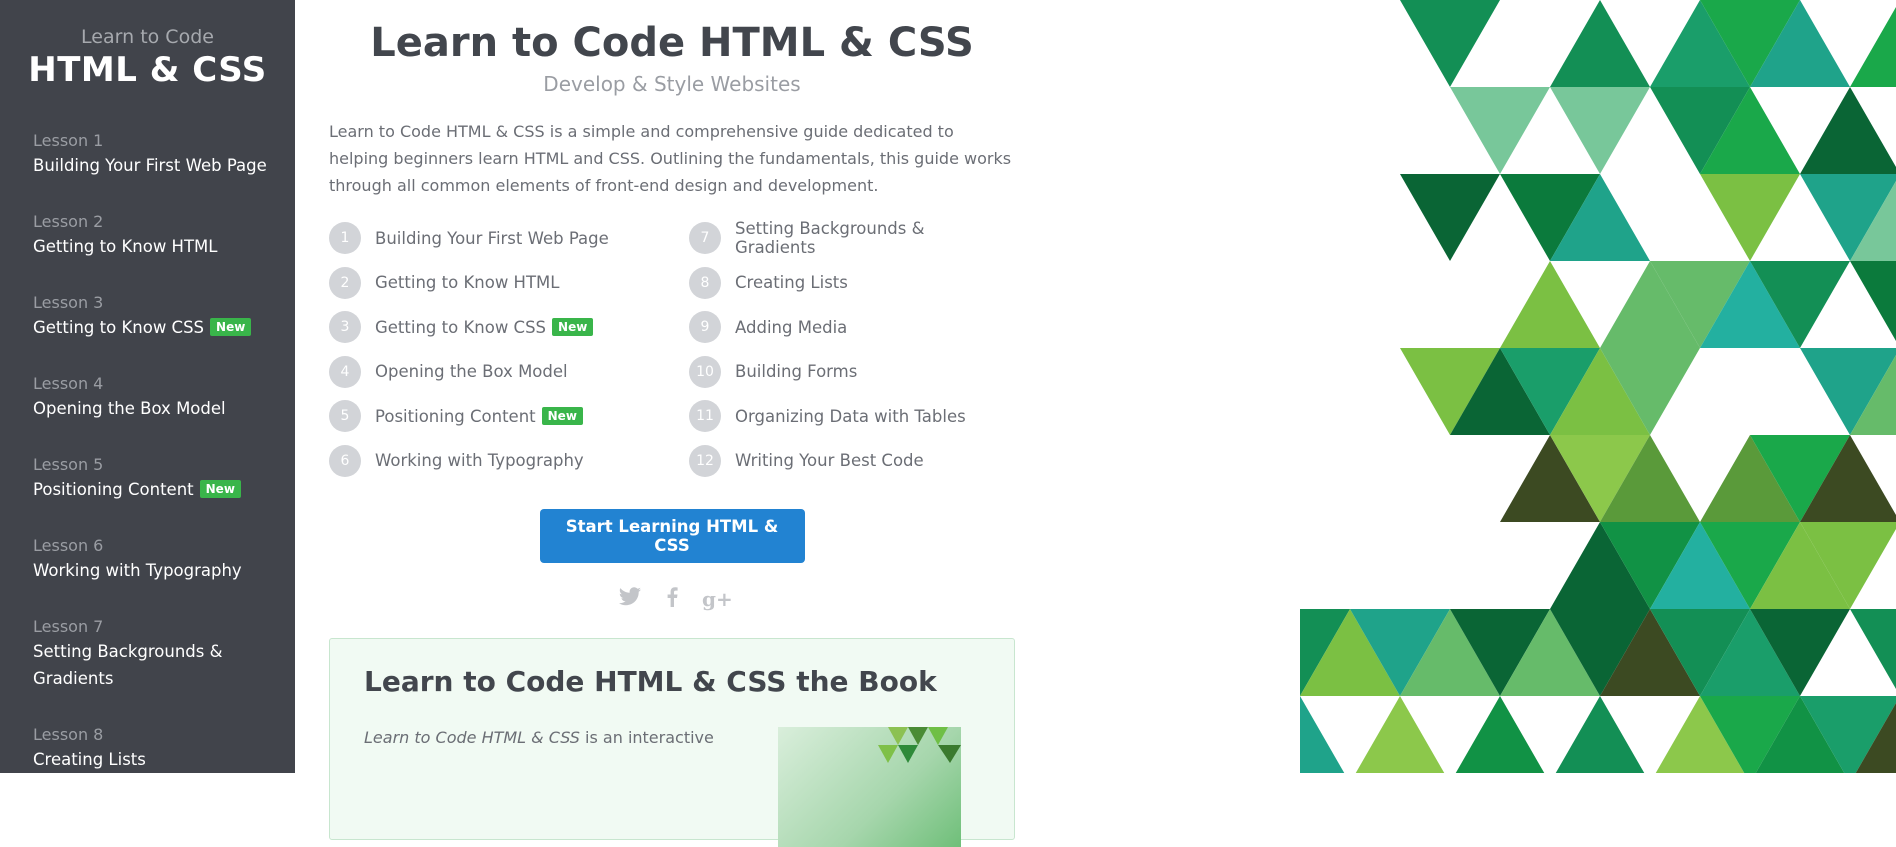  I want to click on sidebar-lesson-8: Lesson 8 Creating Lists, so click(158, 748).